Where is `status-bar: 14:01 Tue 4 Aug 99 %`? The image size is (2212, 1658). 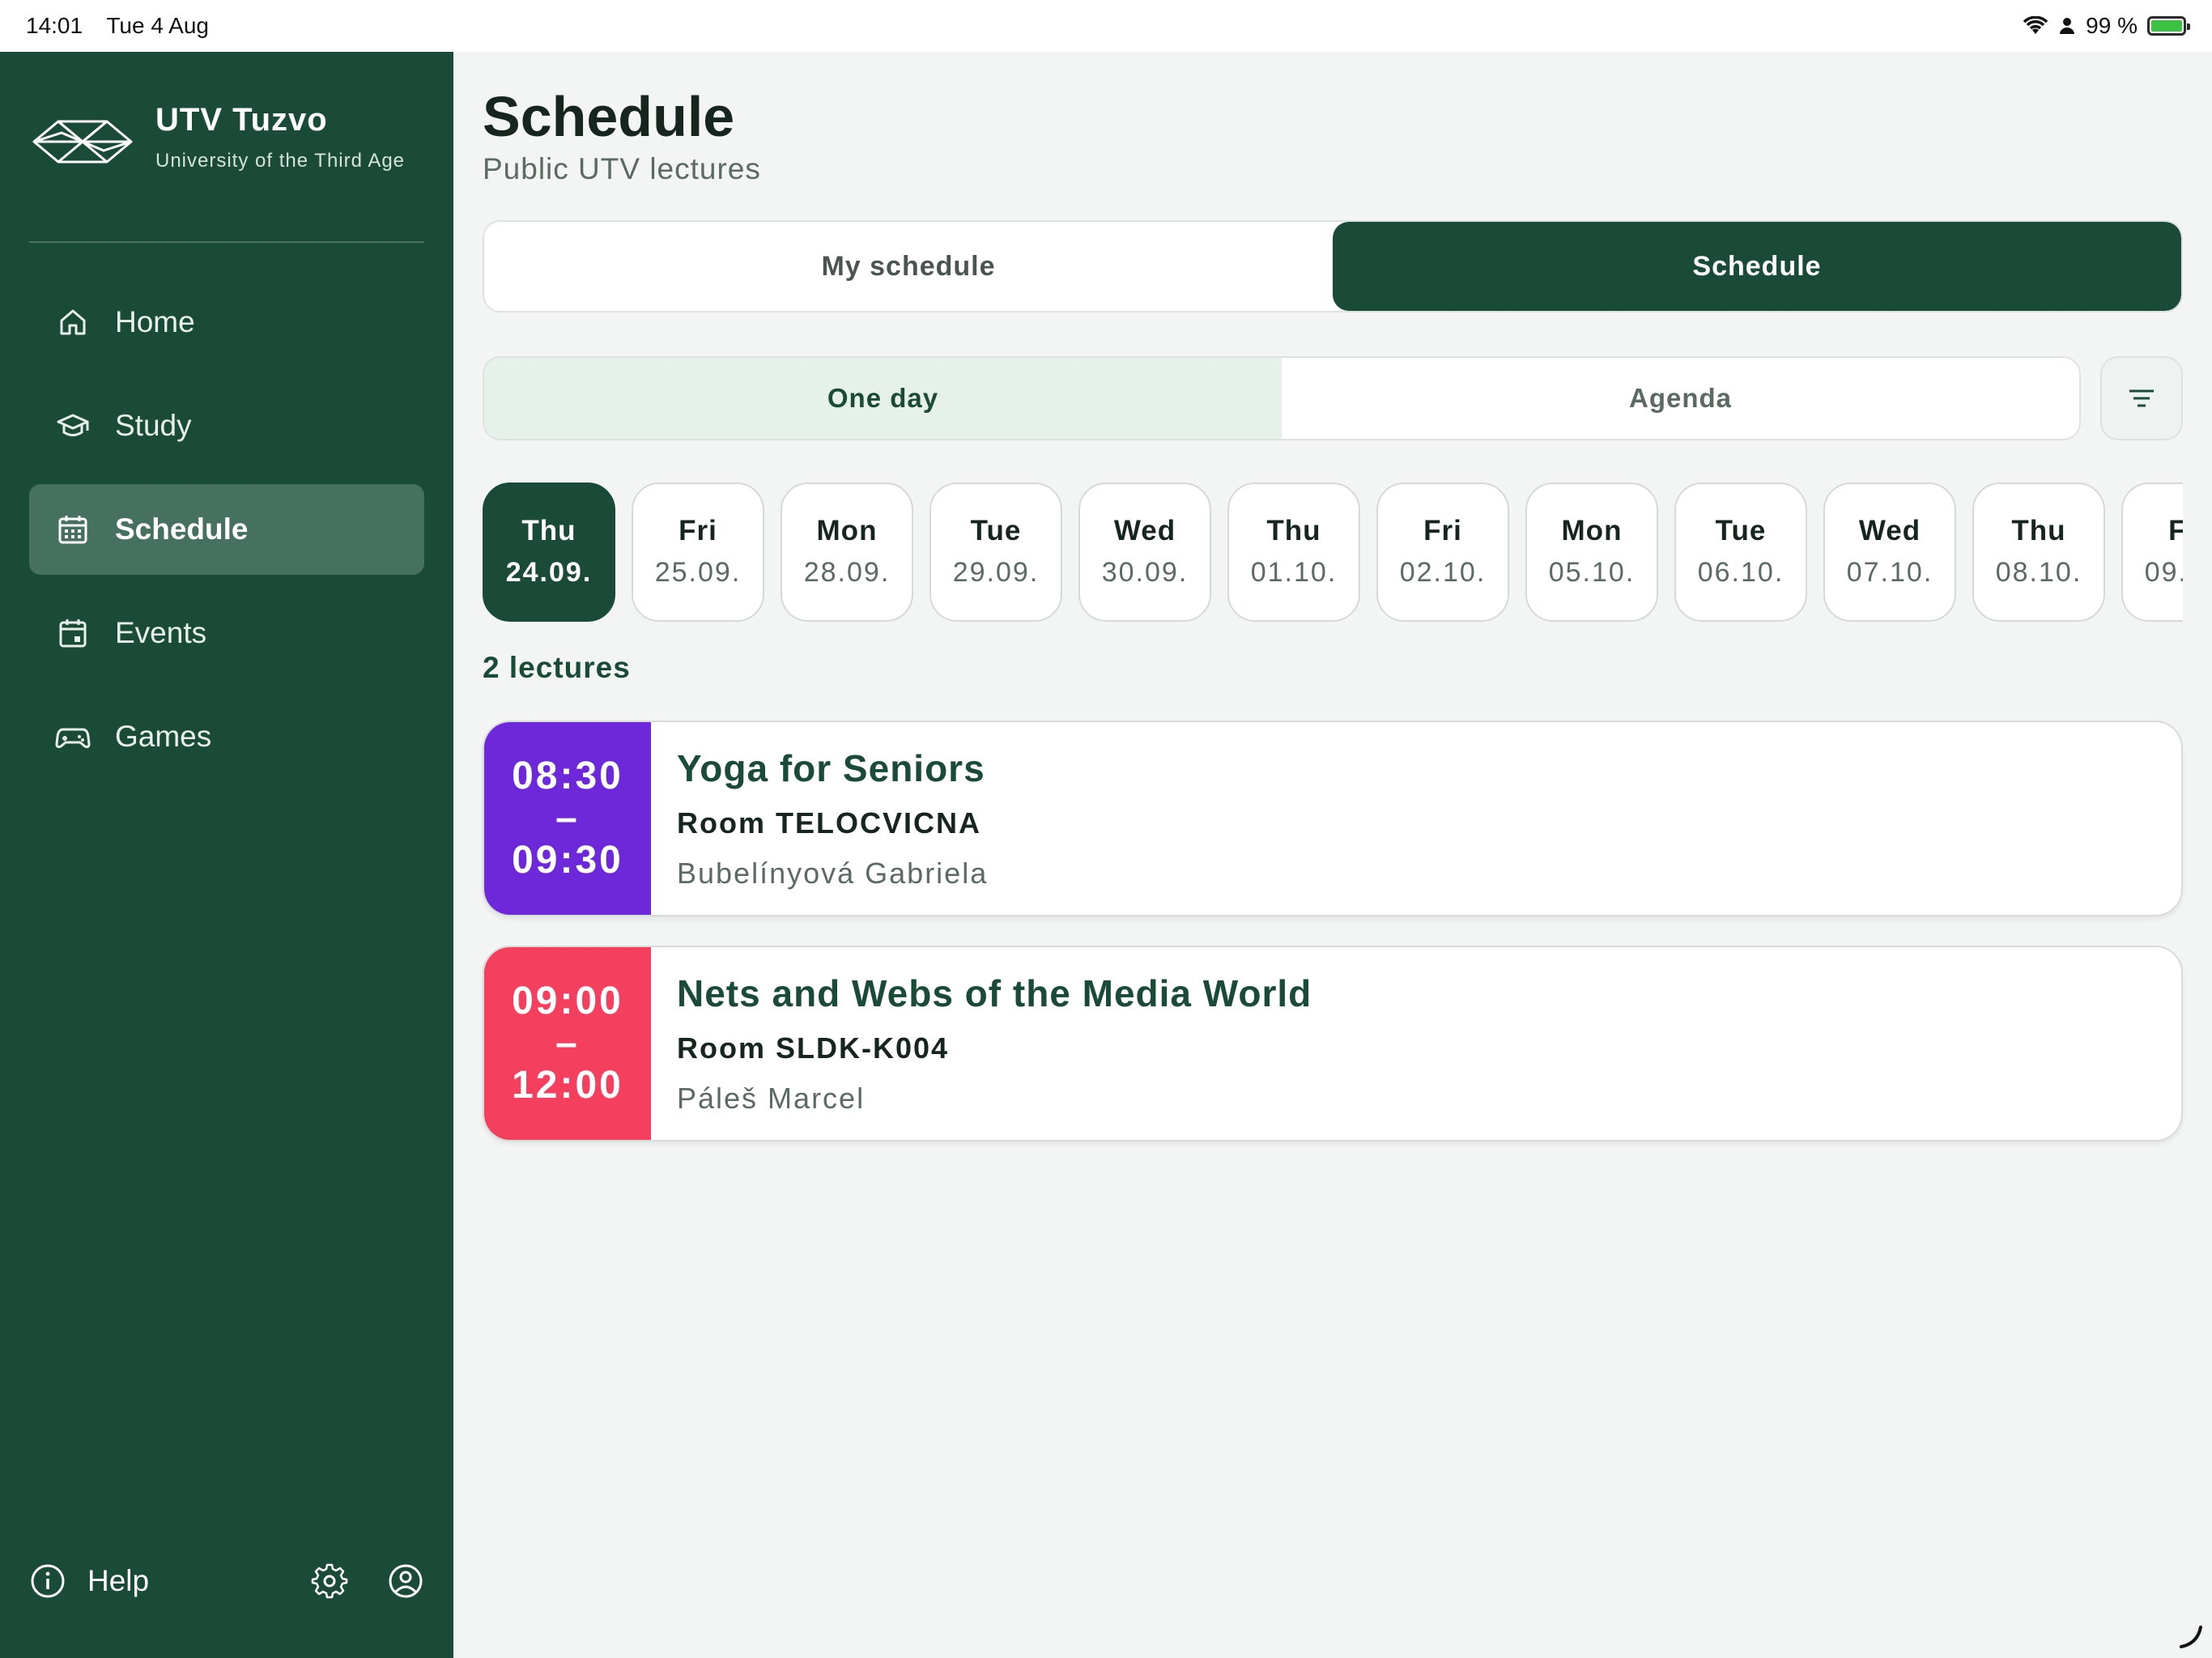
status-bar: 14:01 Tue 4 Aug 99 % is located at coordinates (1106, 26).